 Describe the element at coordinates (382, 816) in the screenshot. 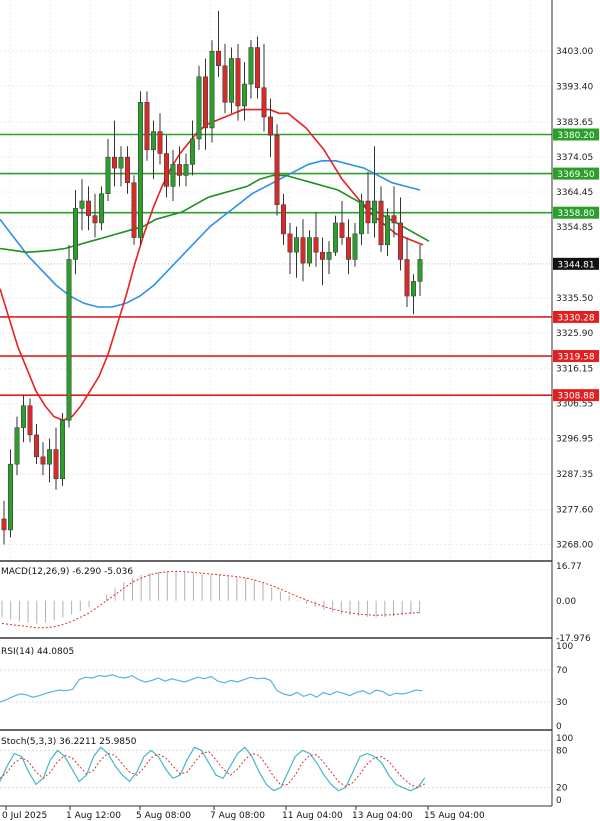

I see `time-tick-label: 13 Aug 04:00` at that location.